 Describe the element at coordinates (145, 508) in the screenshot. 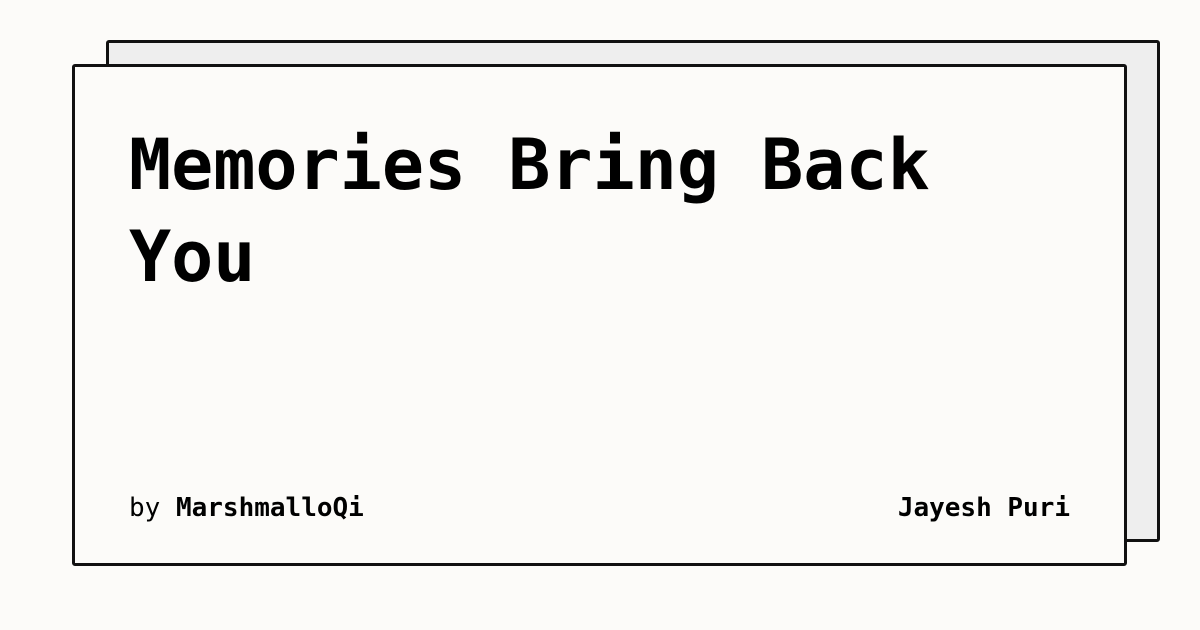

I see `byline-prefix: by` at that location.